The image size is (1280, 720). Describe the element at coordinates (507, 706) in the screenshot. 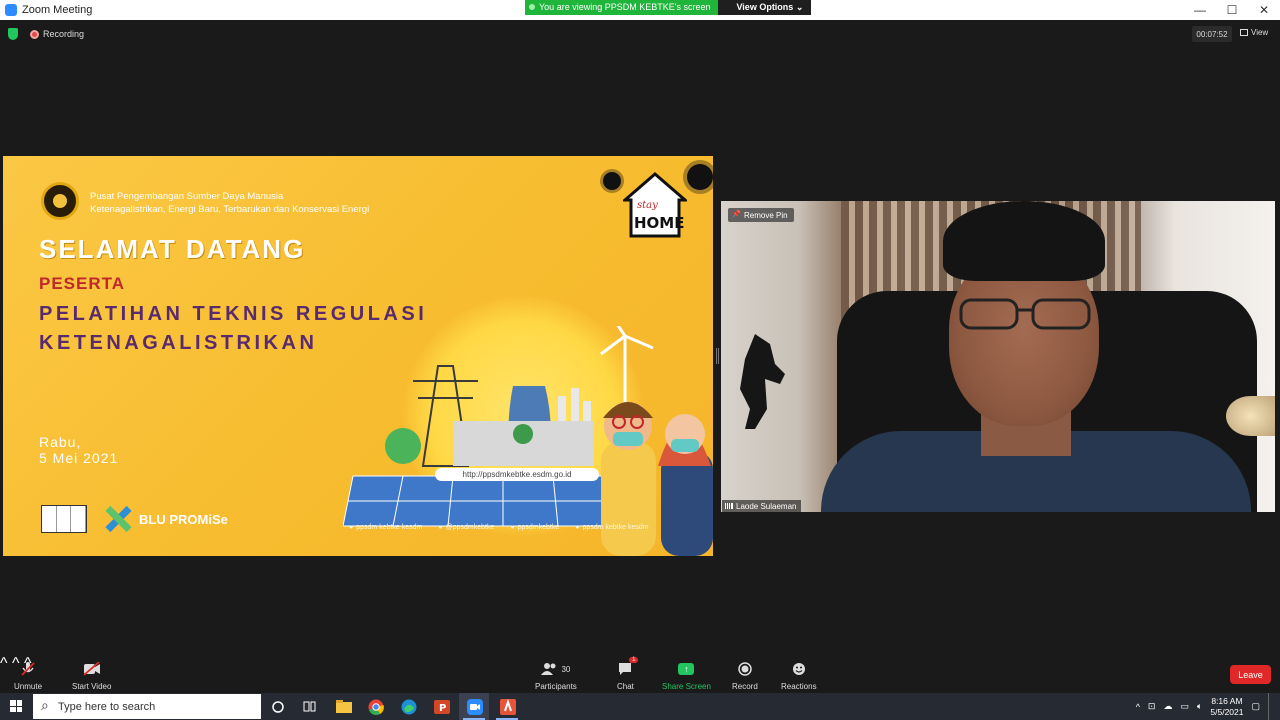

I see `pdf-reader-icon` at that location.